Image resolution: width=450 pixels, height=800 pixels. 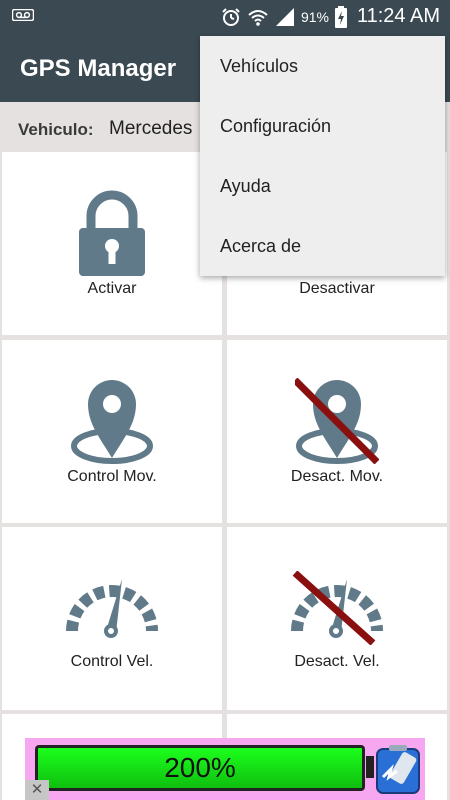 What do you see at coordinates (112, 608) in the screenshot?
I see `speedometer-icon` at bounding box center [112, 608].